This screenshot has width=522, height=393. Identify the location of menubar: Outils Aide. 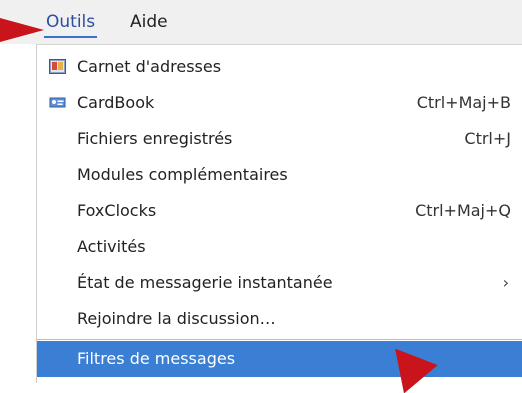
(261, 22).